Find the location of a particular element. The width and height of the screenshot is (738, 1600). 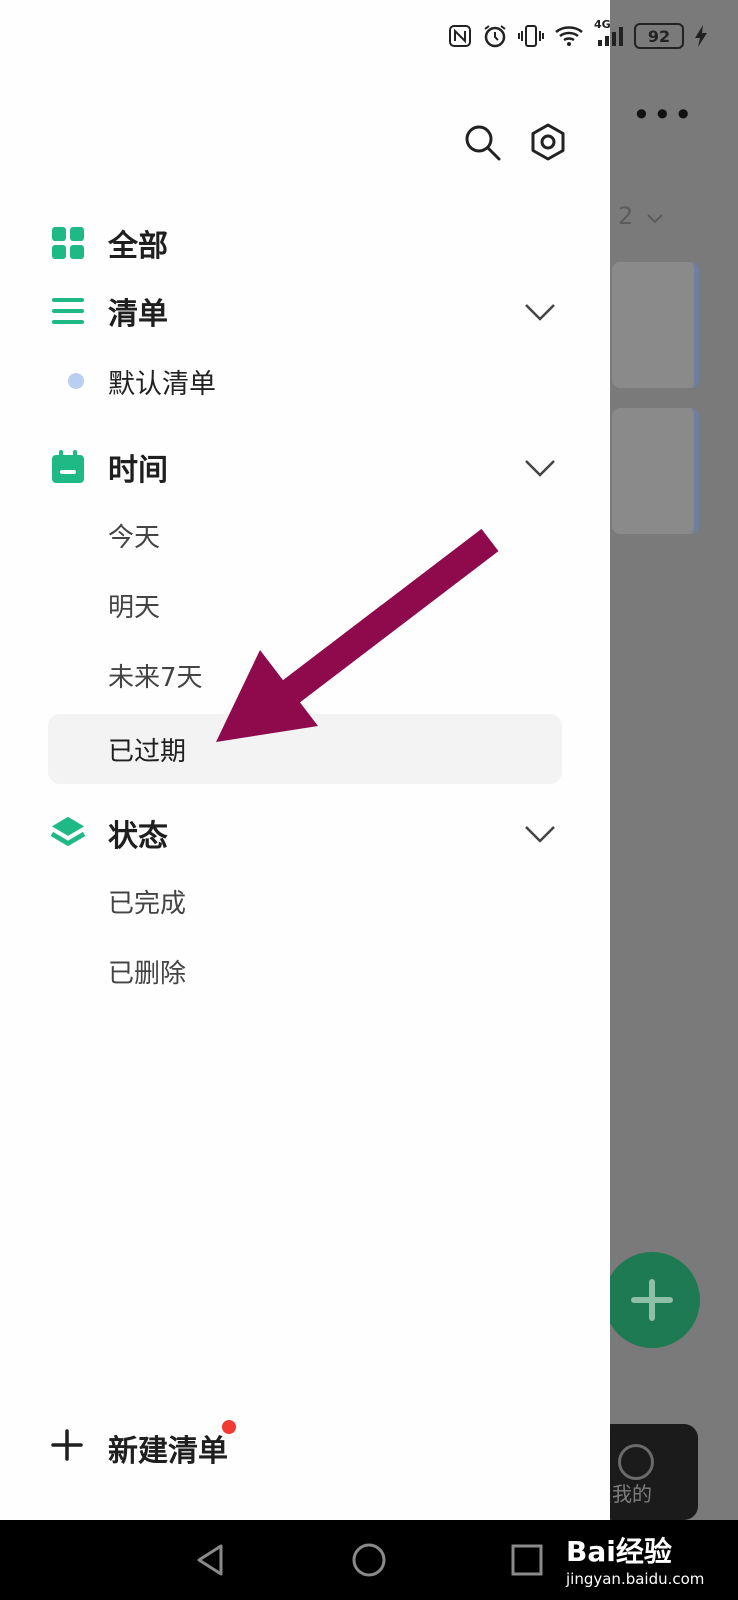

add-task-button is located at coordinates (652, 1300).